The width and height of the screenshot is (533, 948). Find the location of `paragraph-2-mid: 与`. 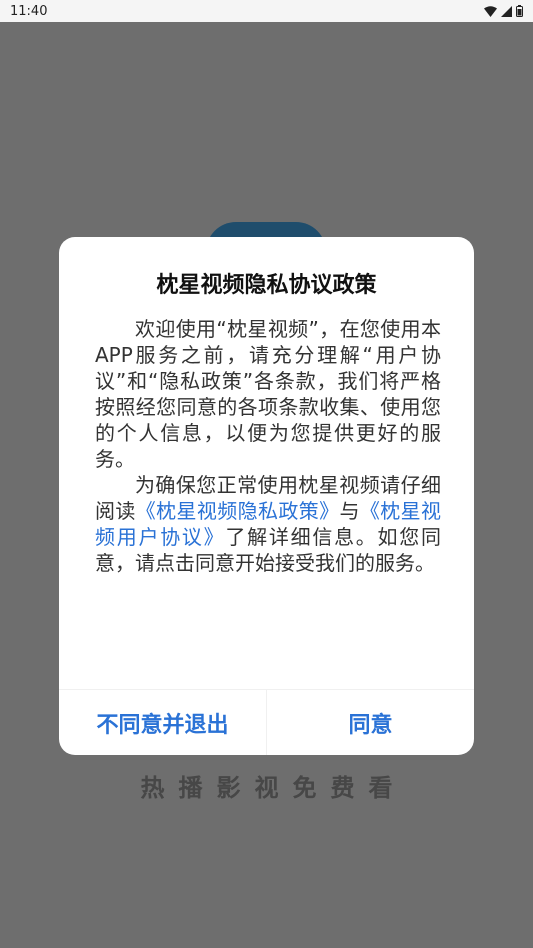

paragraph-2-mid: 与 is located at coordinates (349, 511).